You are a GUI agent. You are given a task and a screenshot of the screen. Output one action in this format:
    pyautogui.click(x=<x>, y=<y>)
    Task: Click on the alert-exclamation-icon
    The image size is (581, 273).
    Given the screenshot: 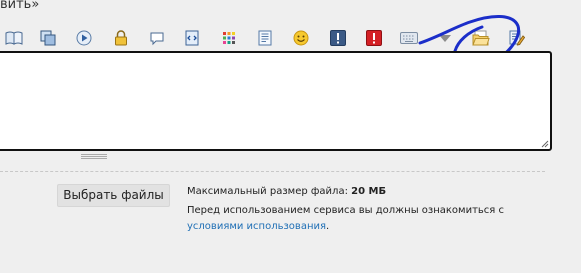 What is the action you would take?
    pyautogui.click(x=374, y=38)
    